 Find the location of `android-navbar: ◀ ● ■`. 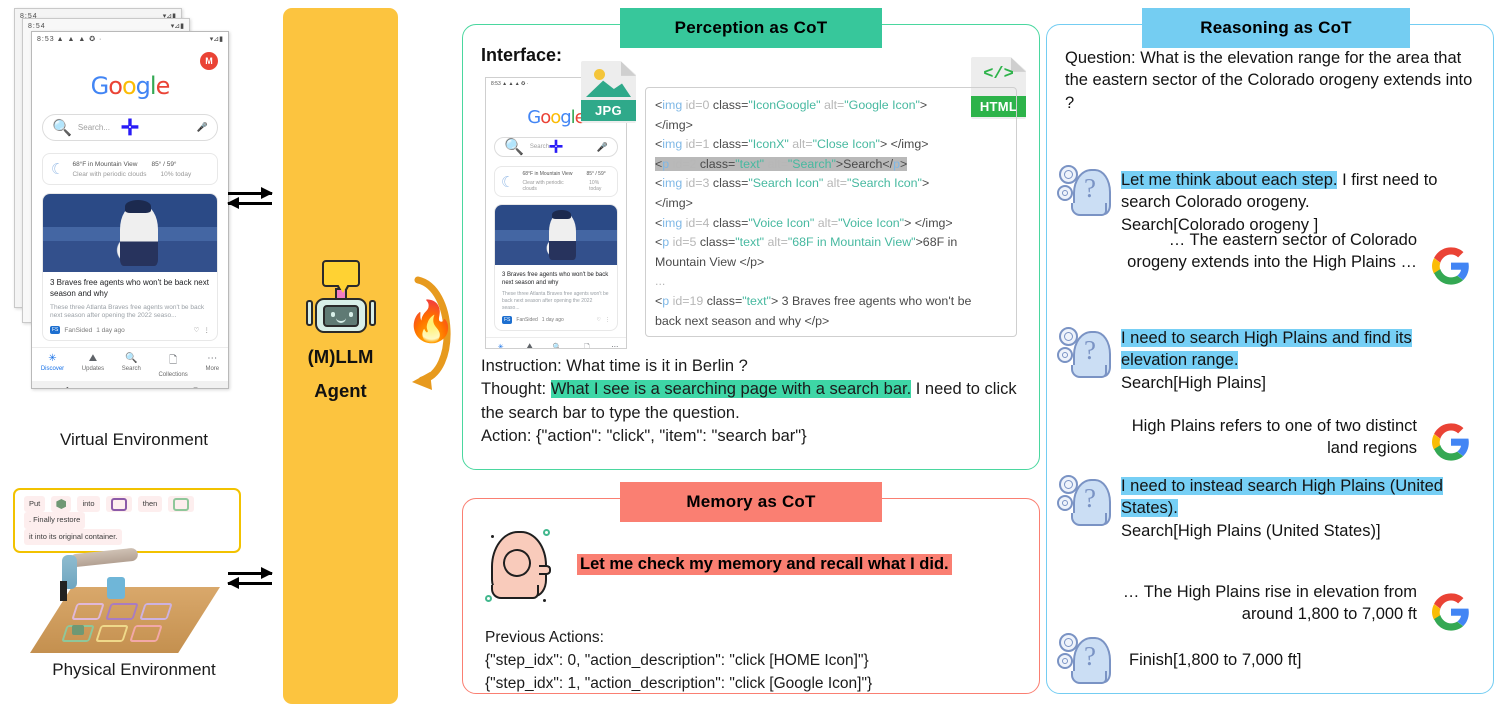

android-navbar: ◀ ● ■ is located at coordinates (130, 384).